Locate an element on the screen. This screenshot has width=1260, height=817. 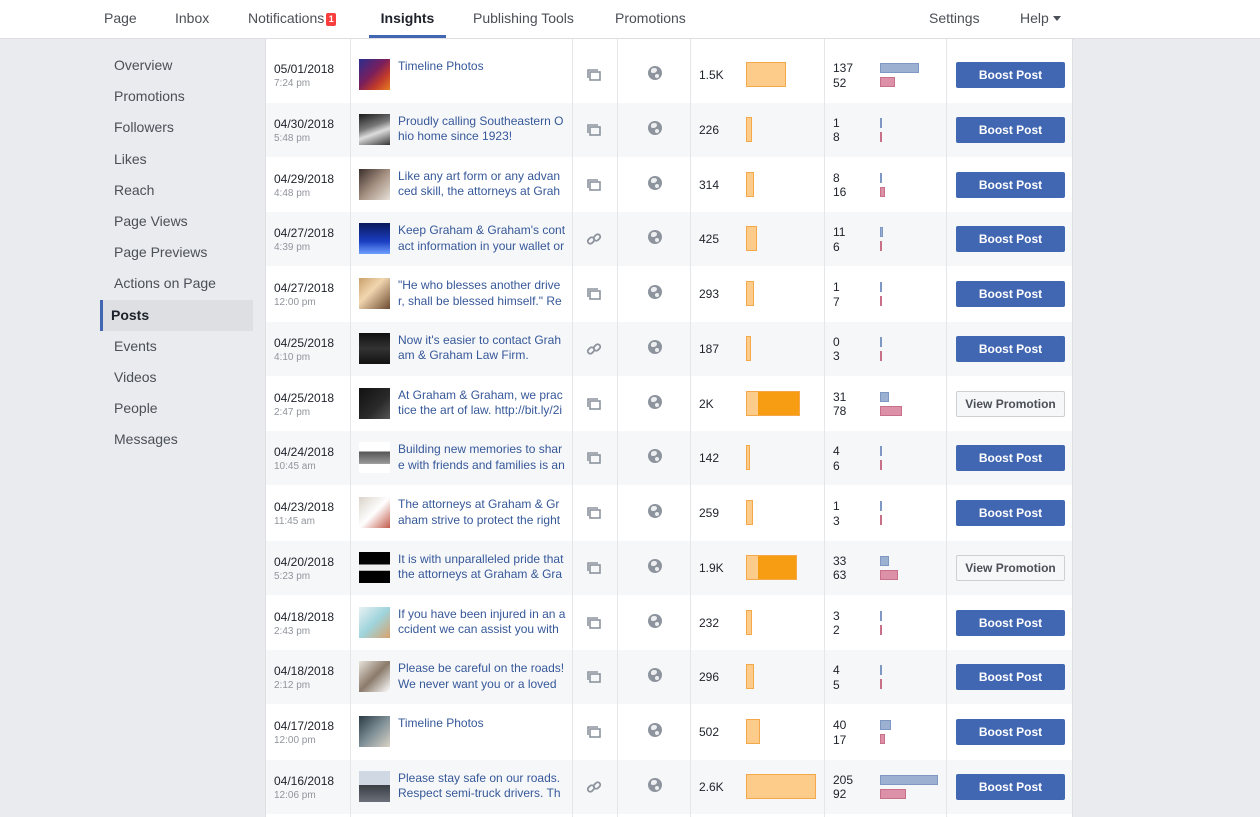
sidebar-item-people: People is located at coordinates (176, 408).